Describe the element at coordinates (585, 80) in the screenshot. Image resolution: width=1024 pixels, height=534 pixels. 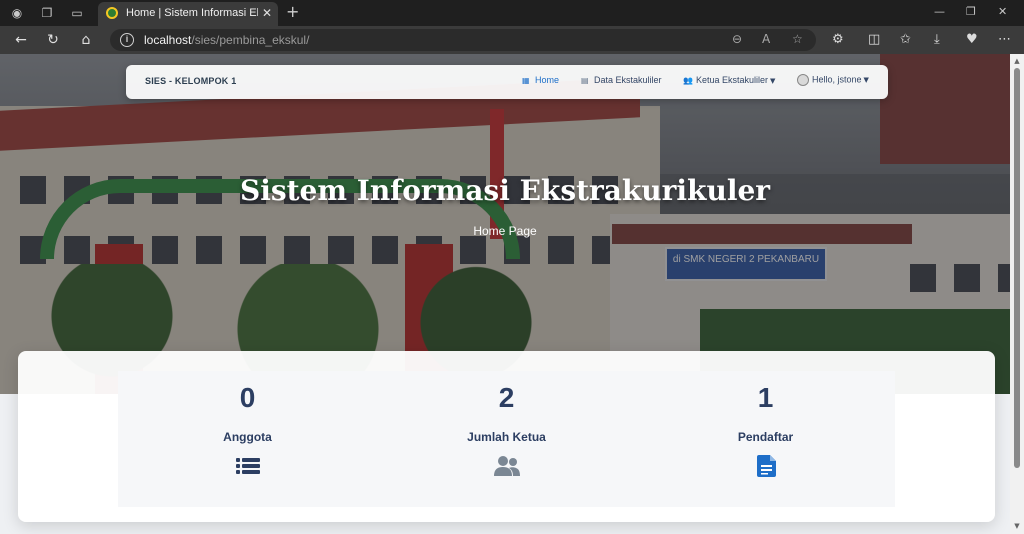
I see `file-icon: ▤` at that location.